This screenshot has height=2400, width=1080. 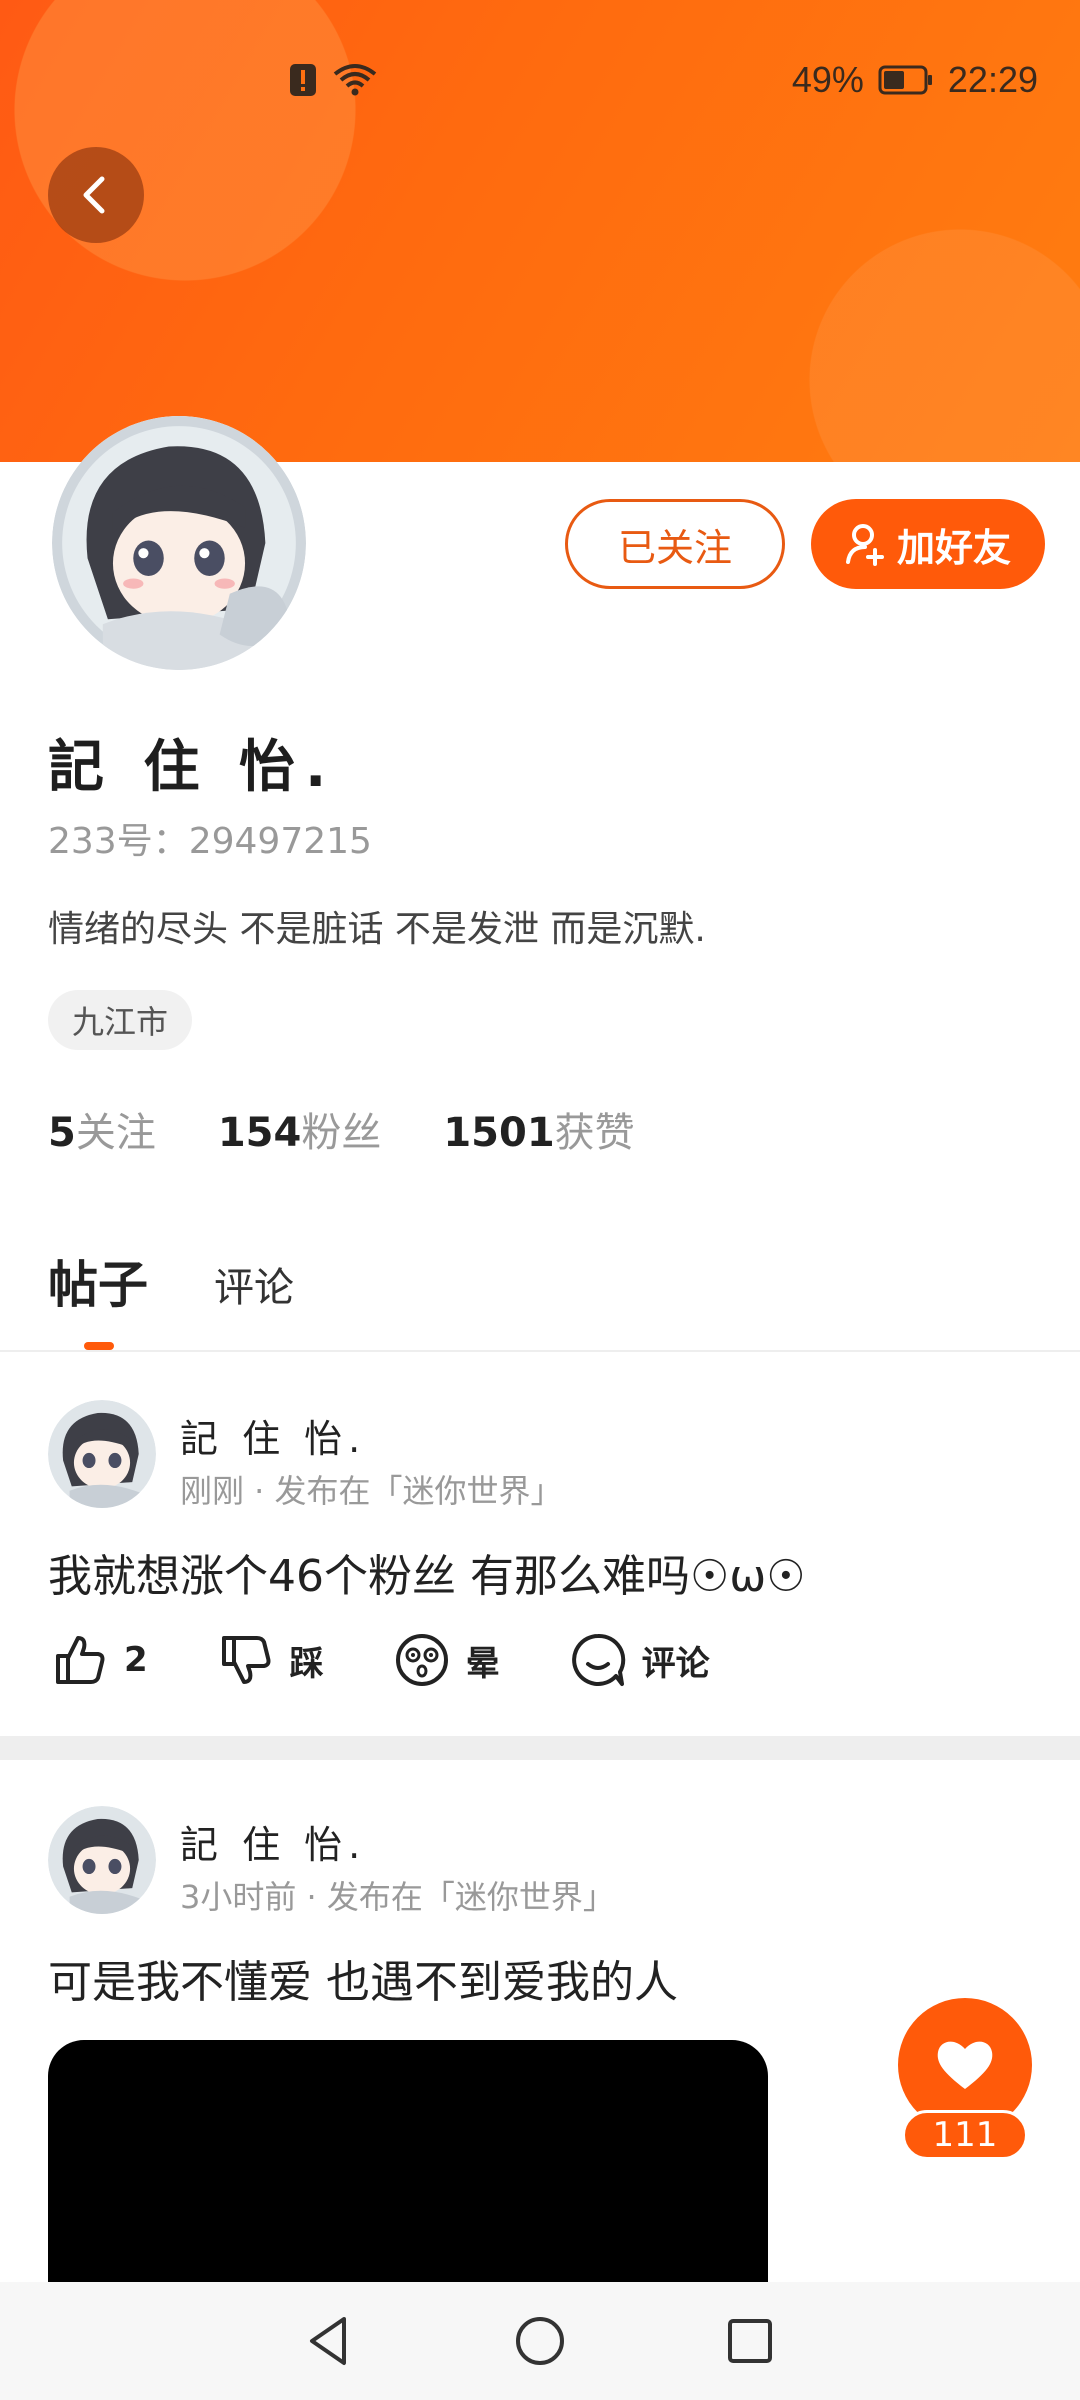 I want to click on nav-recents-icon, so click(x=750, y=2341).